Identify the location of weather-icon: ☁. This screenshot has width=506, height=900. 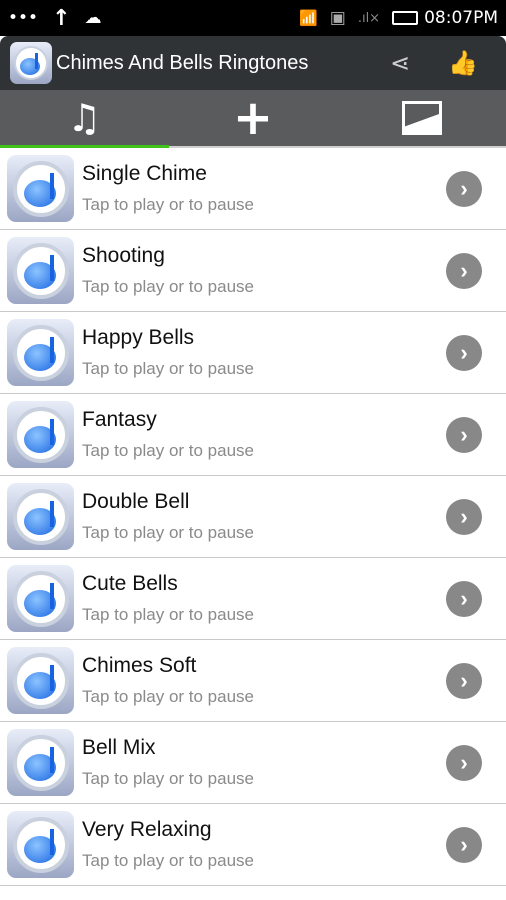
(93, 18).